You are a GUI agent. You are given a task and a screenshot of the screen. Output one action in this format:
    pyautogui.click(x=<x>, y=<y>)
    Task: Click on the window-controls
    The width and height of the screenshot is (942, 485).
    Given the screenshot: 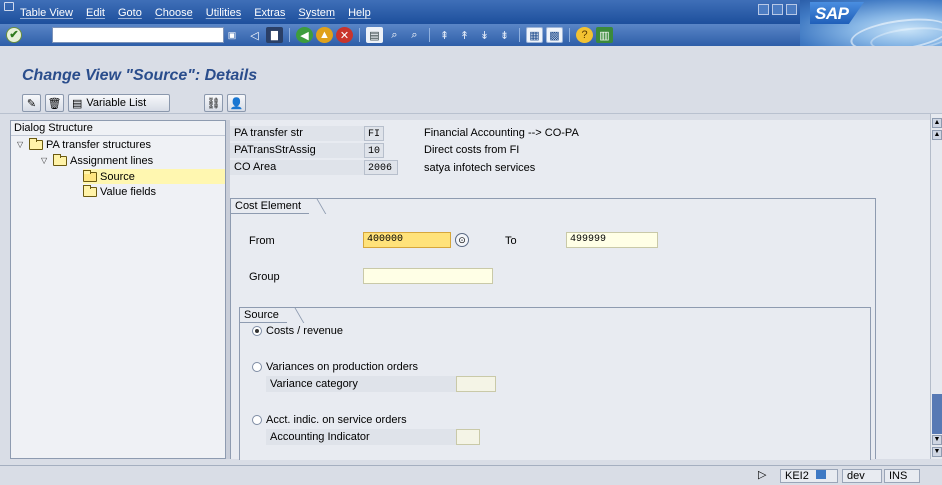 What is the action you would take?
    pyautogui.click(x=777, y=9)
    